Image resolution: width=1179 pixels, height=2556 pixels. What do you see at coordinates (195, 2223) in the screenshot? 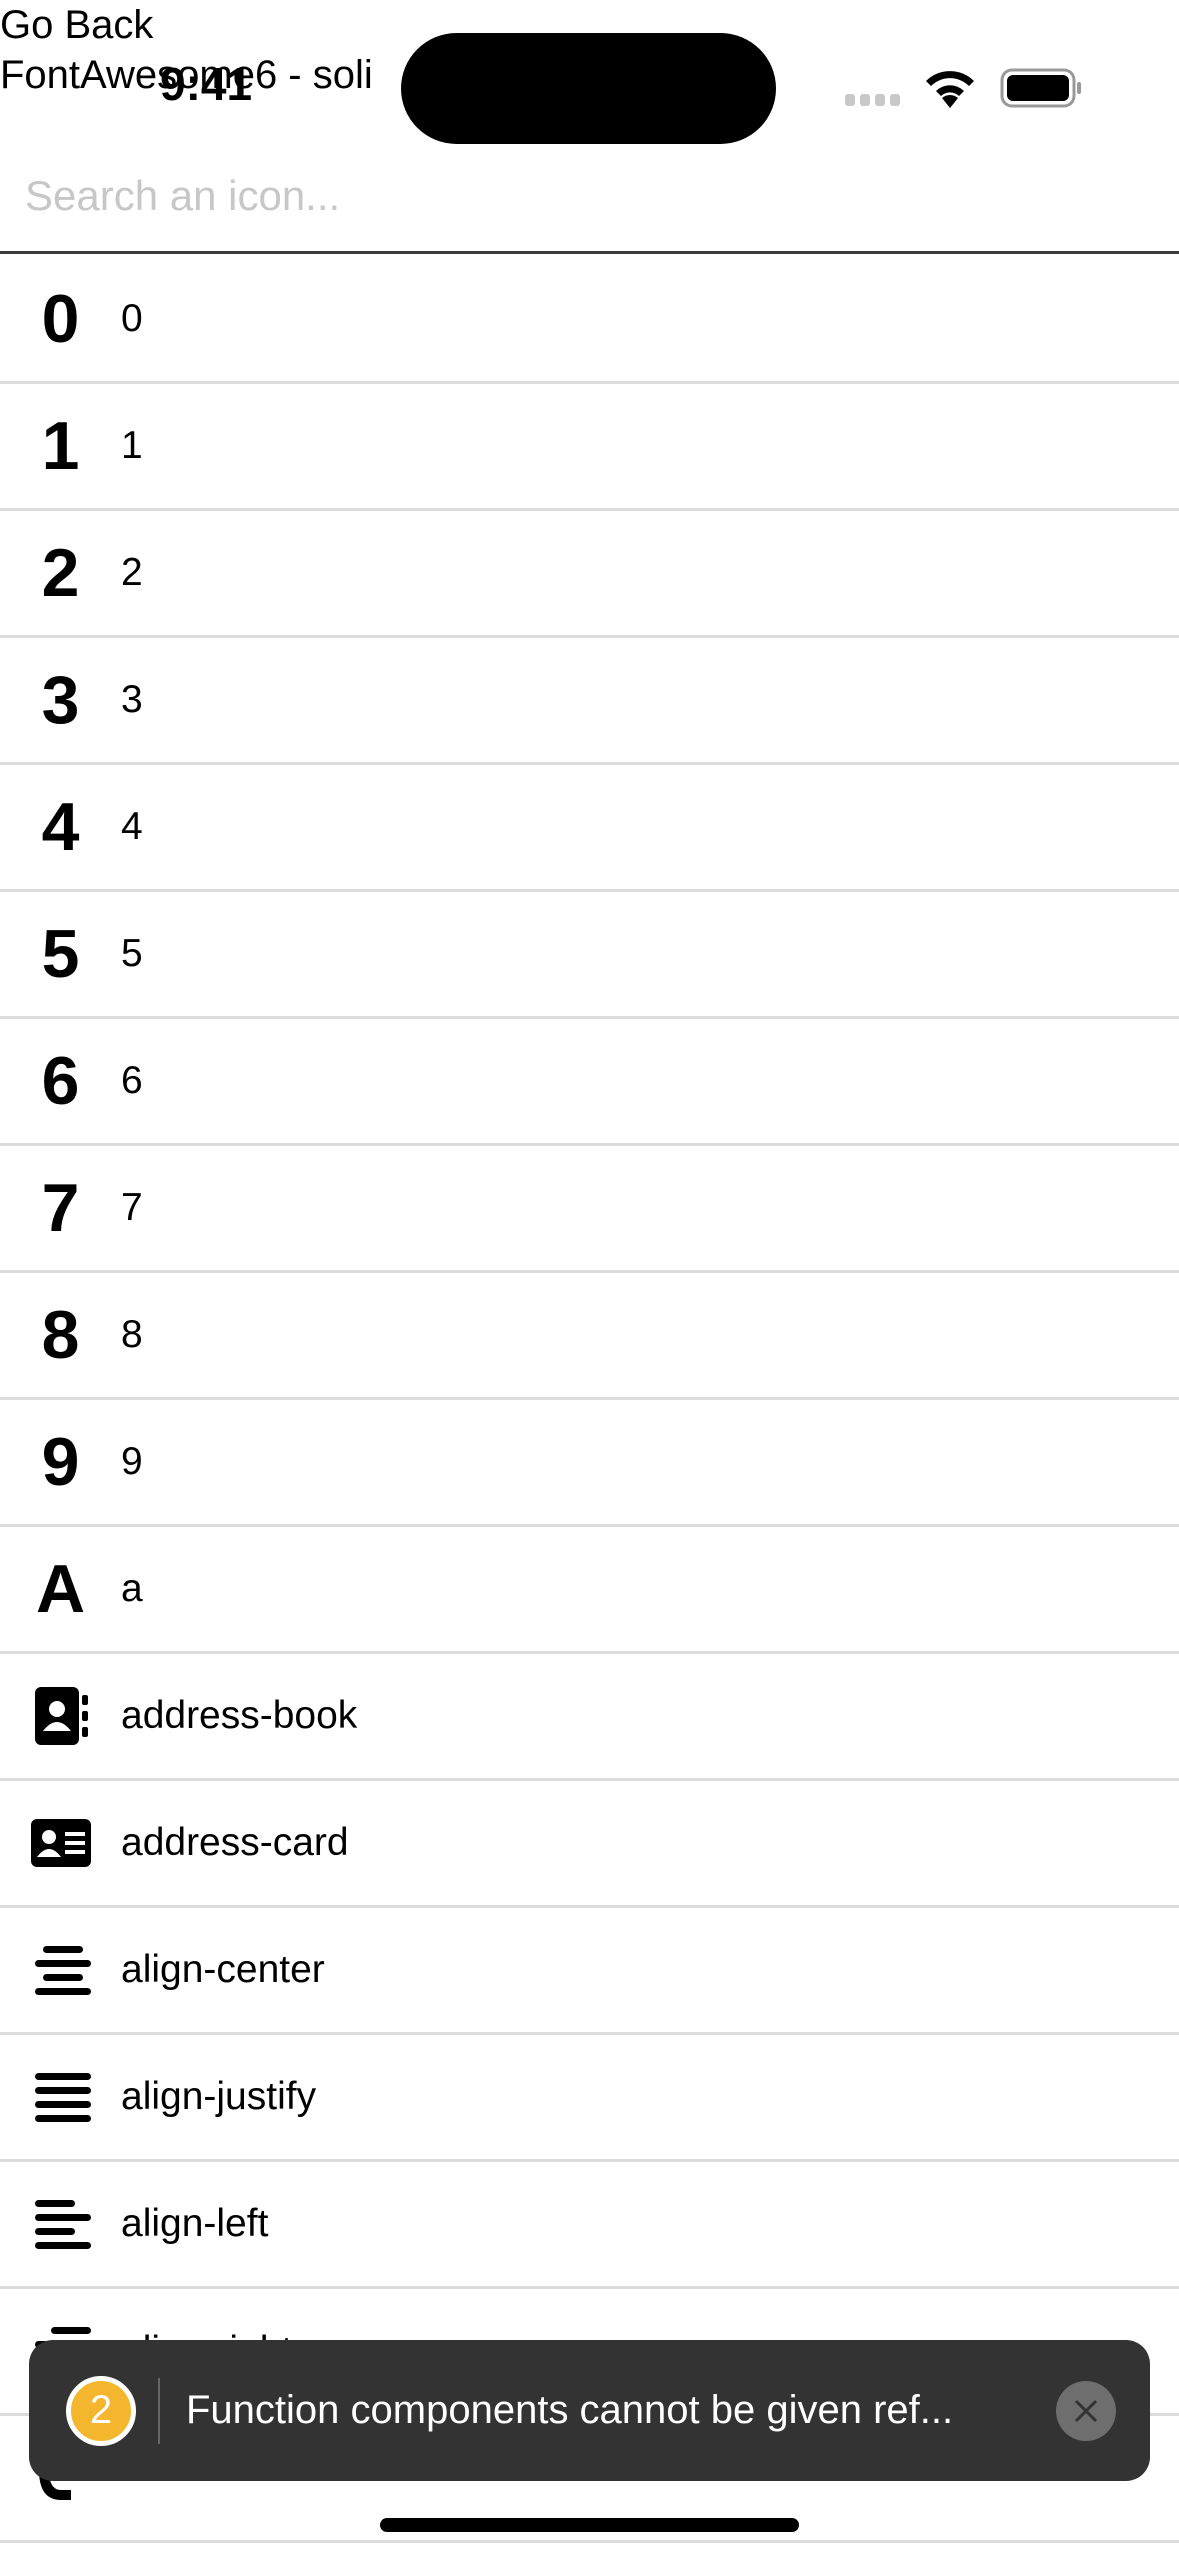
I see `icon-label: align-left` at bounding box center [195, 2223].